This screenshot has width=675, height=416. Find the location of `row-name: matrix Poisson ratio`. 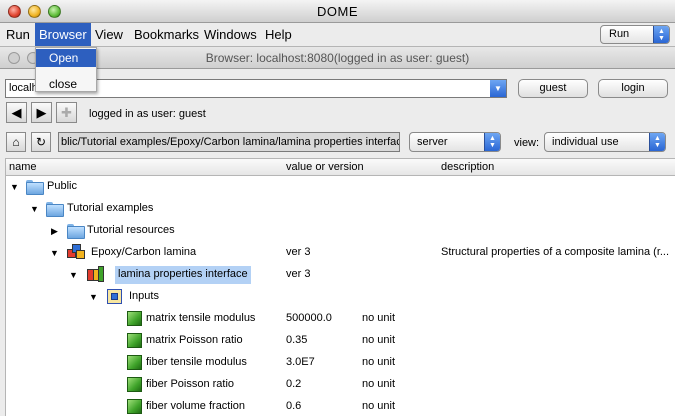

row-name: matrix Poisson ratio is located at coordinates (194, 340).